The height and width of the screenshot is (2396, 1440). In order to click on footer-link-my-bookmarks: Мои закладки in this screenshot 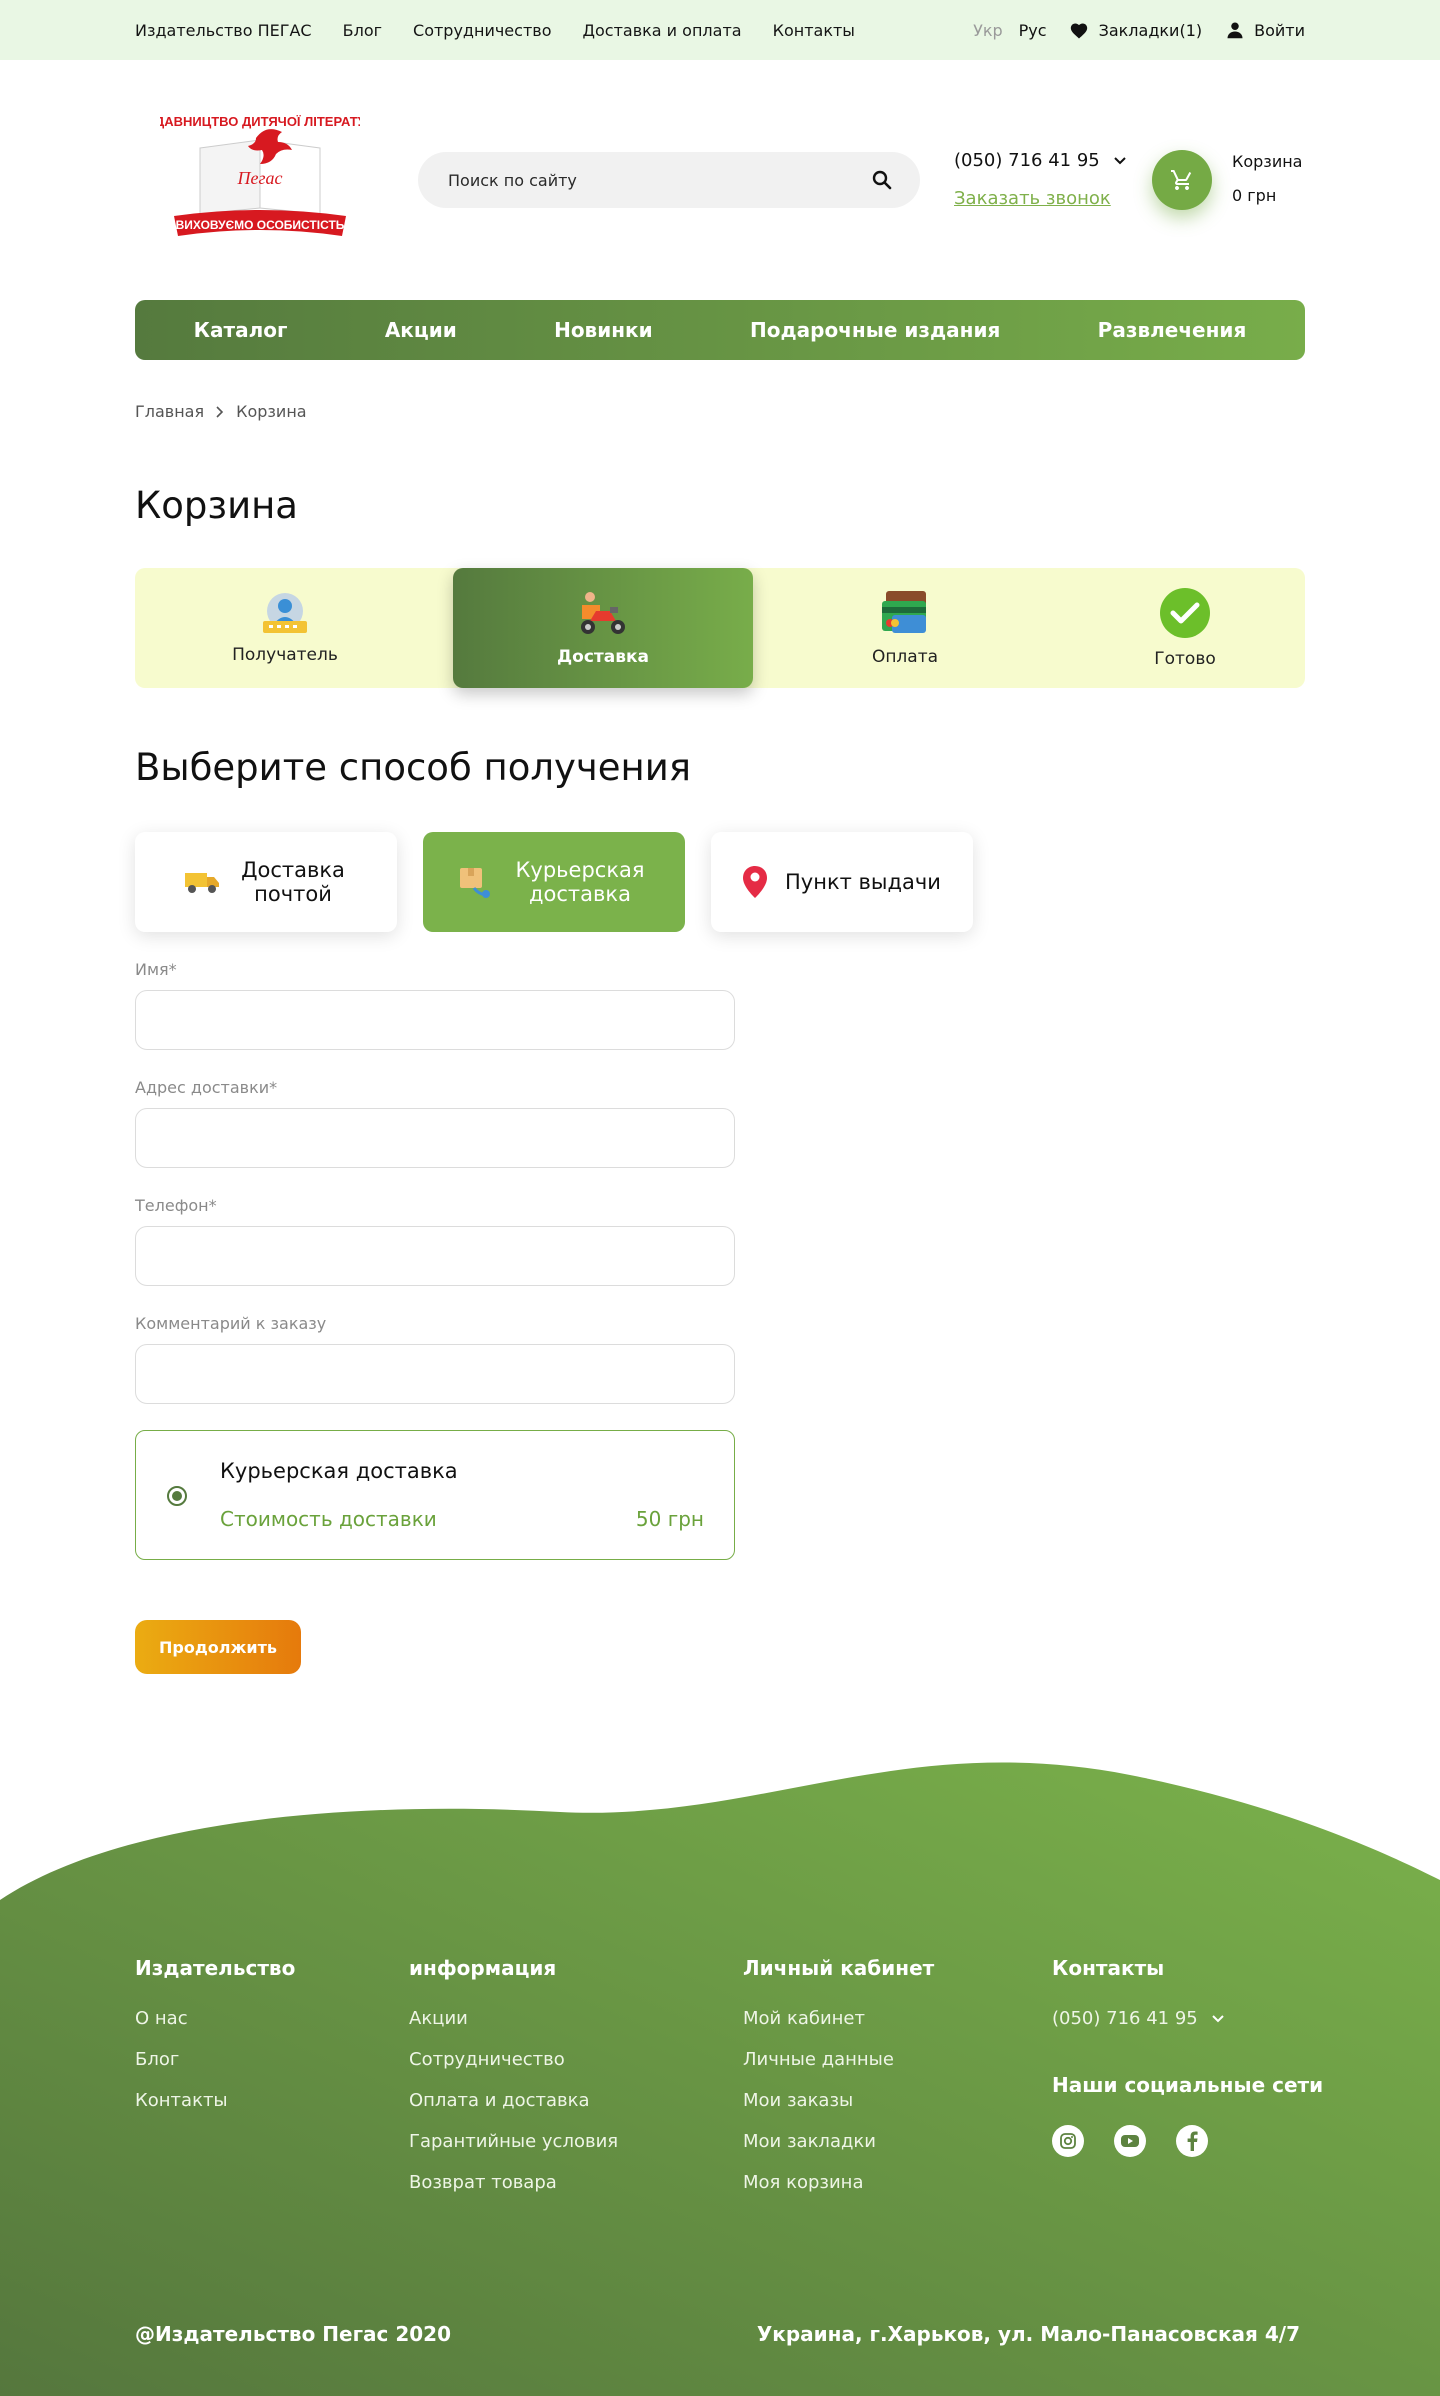, I will do `click(838, 2141)`.